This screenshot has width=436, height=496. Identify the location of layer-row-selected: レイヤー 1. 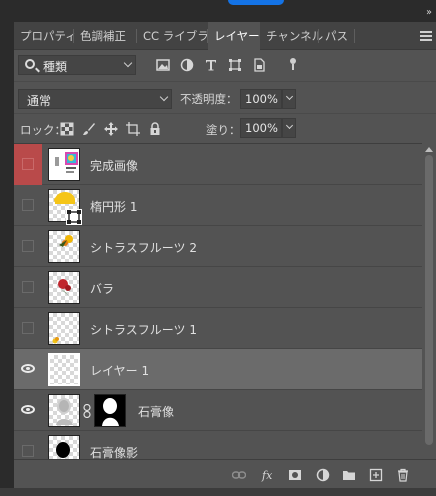
(218, 369).